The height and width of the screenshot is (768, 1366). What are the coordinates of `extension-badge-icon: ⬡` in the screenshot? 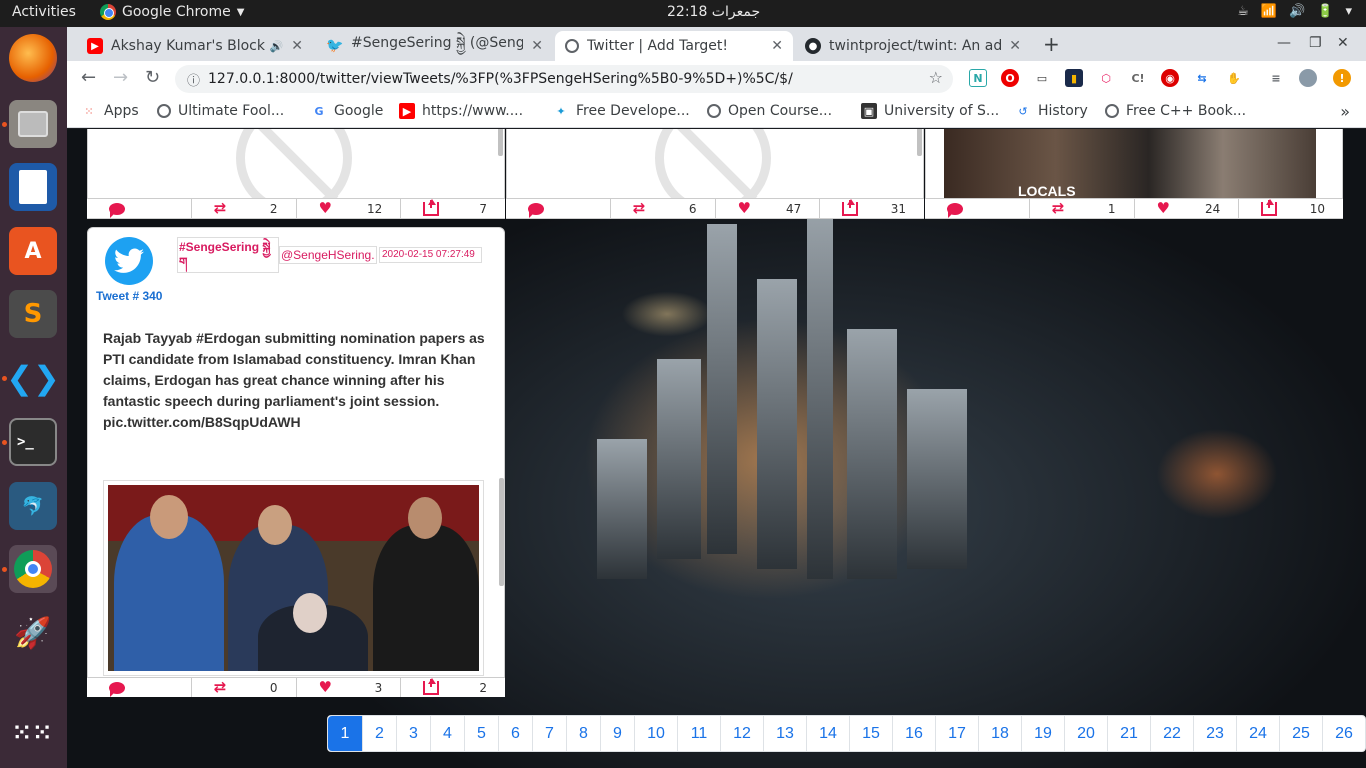 It's located at (1106, 78).